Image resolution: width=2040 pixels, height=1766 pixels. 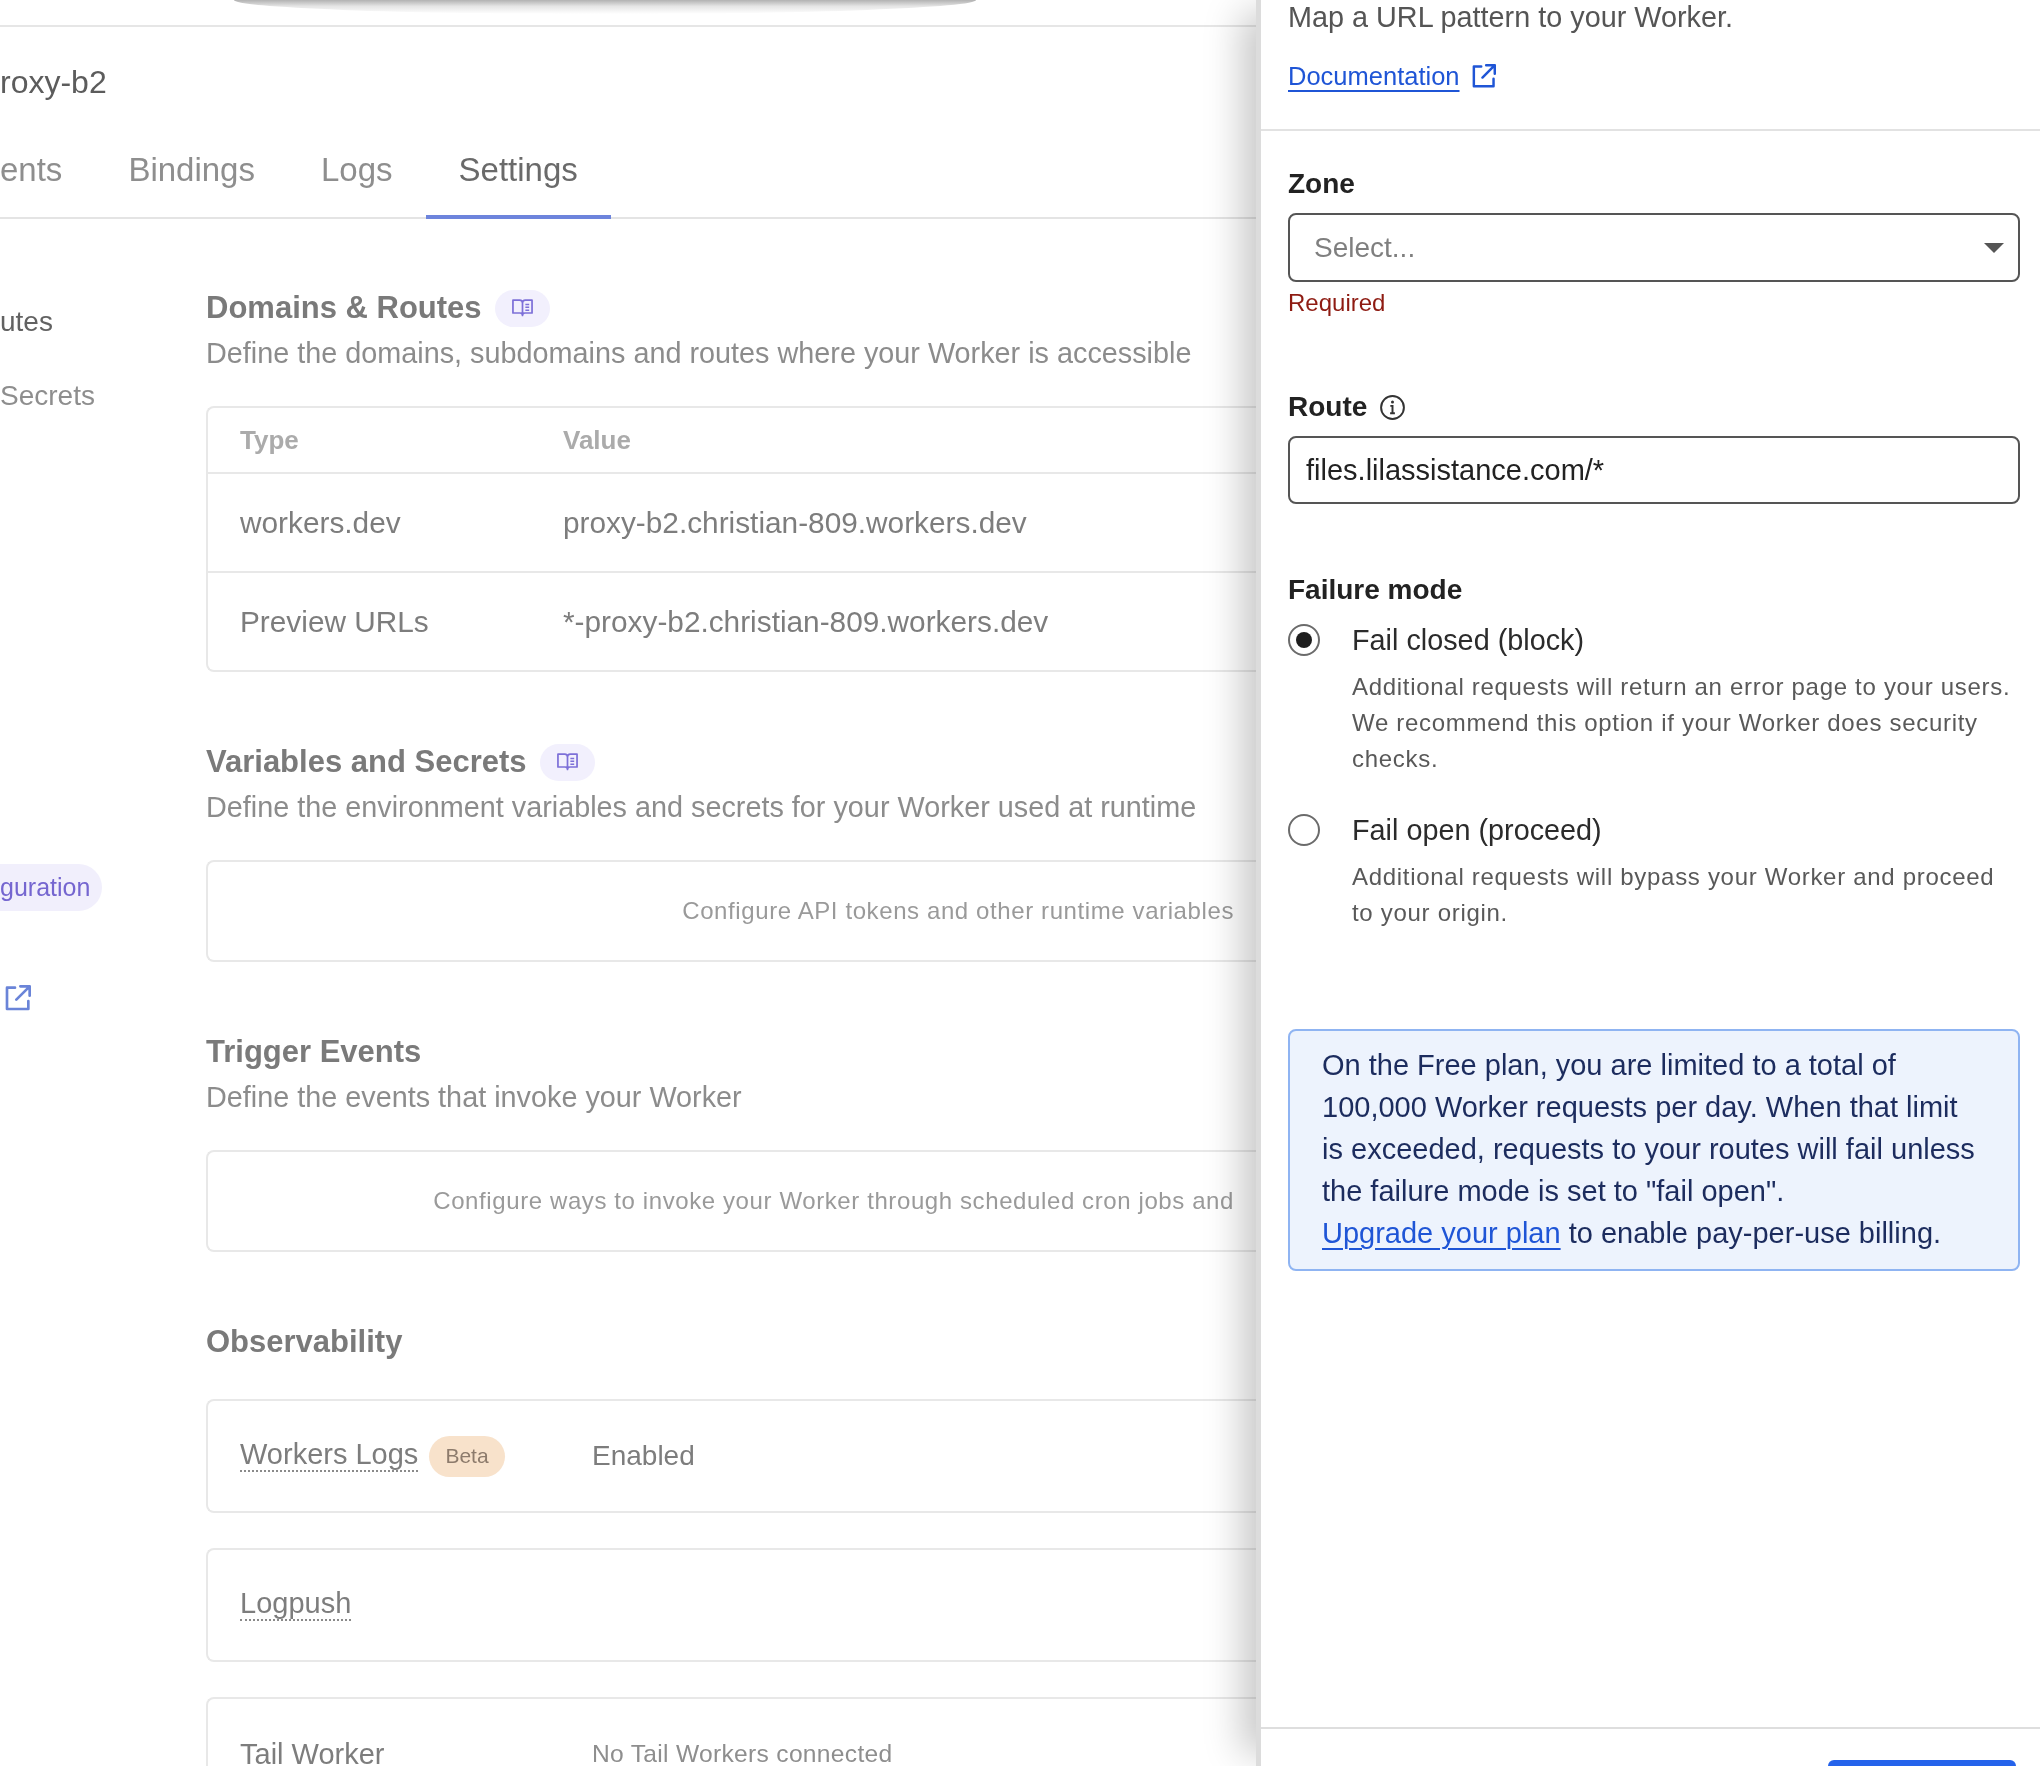 What do you see at coordinates (958, 911) in the screenshot?
I see `empty-state-text: Configure API tokens and other runtime variables` at bounding box center [958, 911].